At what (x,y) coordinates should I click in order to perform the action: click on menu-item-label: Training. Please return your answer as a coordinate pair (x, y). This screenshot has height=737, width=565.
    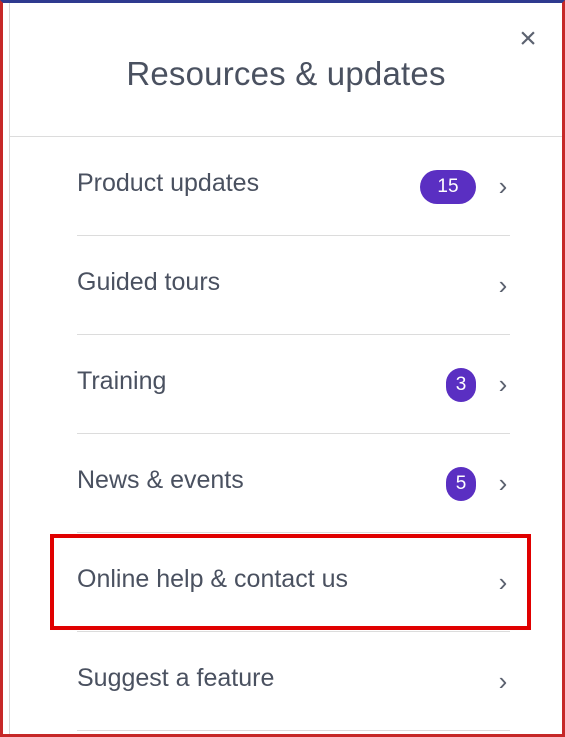
    Looking at the image, I should click on (122, 381).